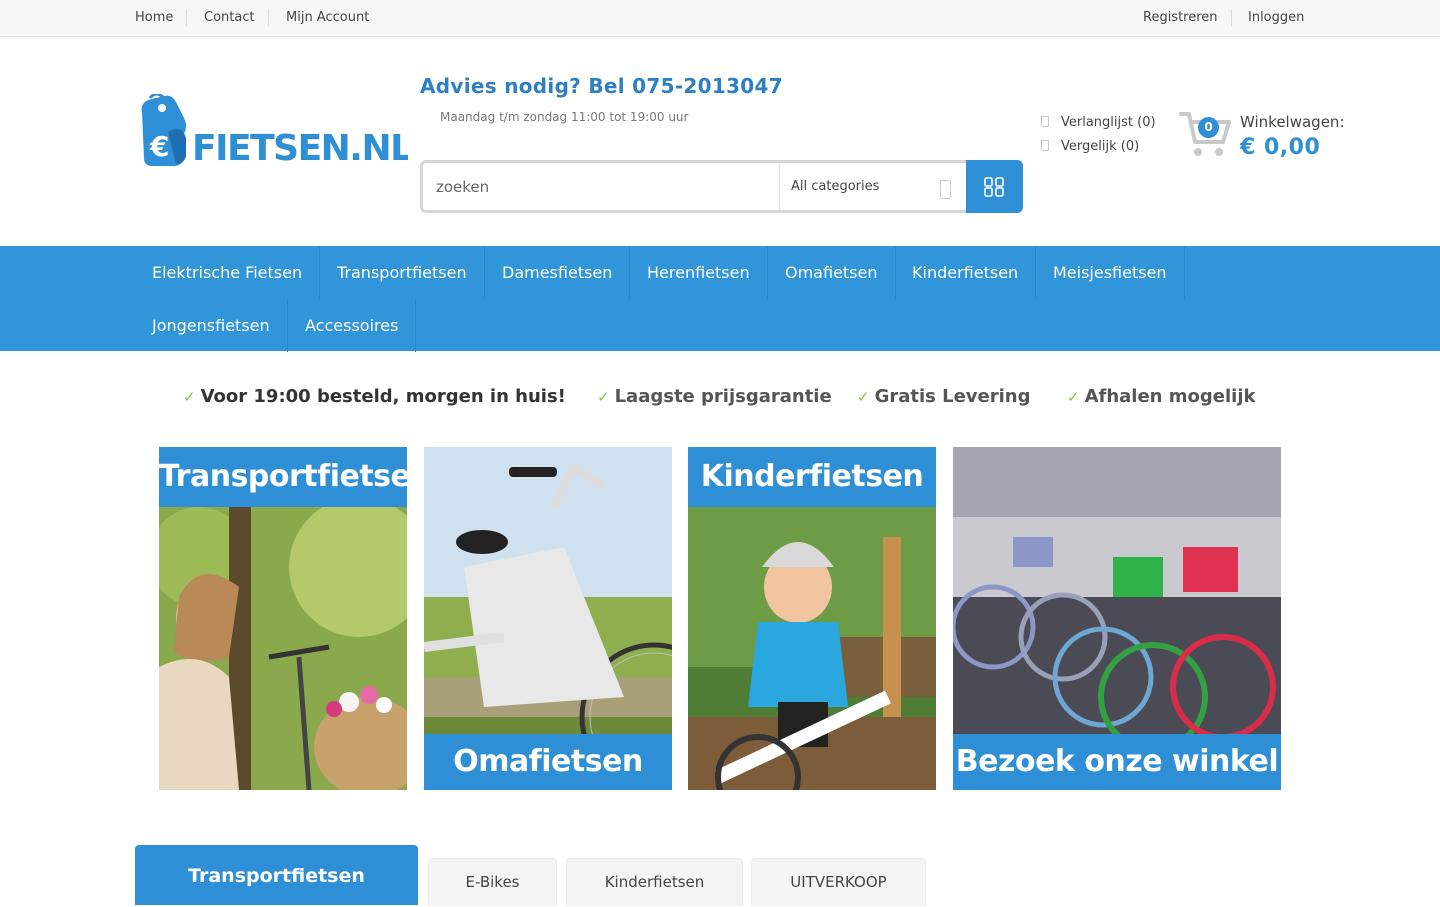 The image size is (1440, 907). Describe the element at coordinates (601, 86) in the screenshot. I see `advice-phone: Advies nodig? Bel 075-2013047` at that location.